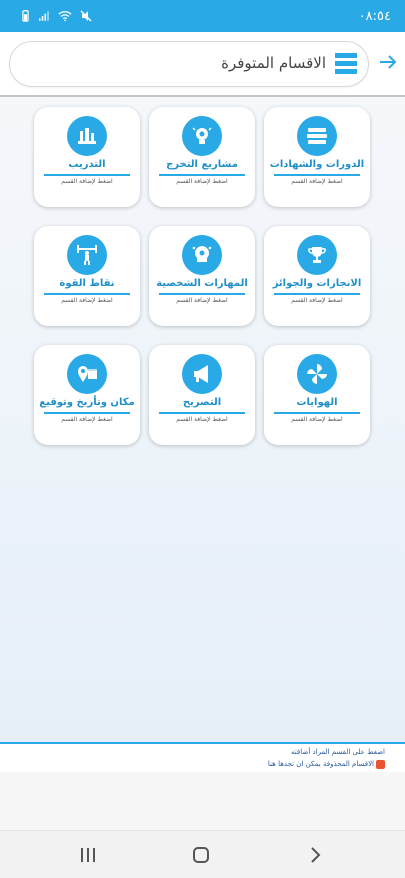  I want to click on info-deleted-sections: الاقسام المحذوفة يمكن ان تجدها هنا, so click(192, 764).